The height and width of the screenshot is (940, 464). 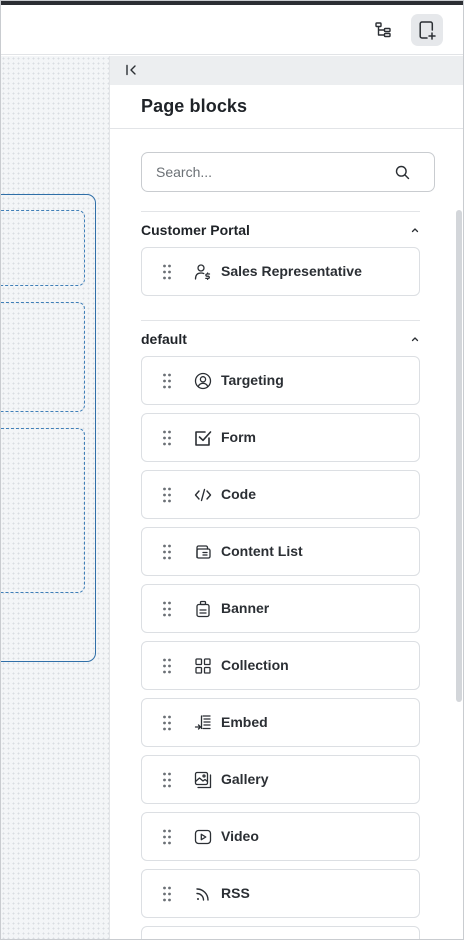 What do you see at coordinates (280, 341) in the screenshot?
I see `section-header-default: default` at bounding box center [280, 341].